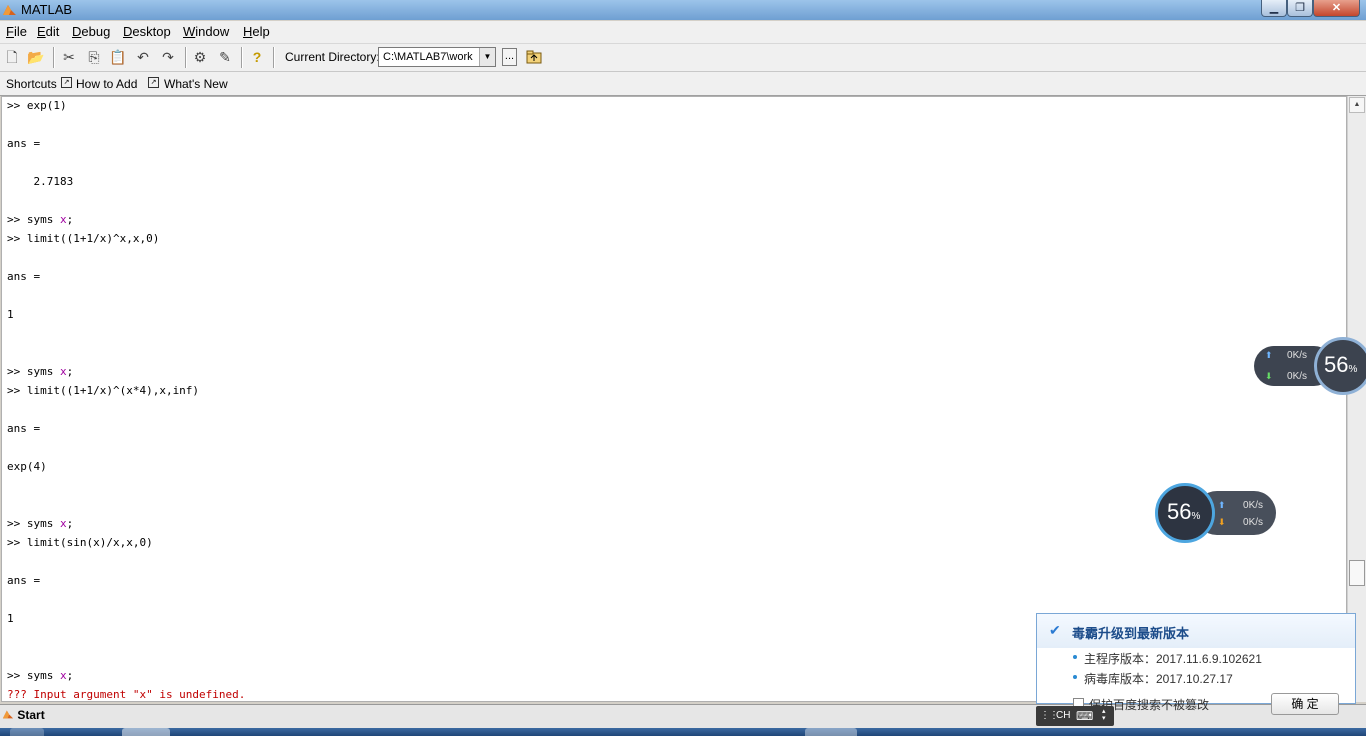  I want to click on main-version-text: 主程序版本：2017.11.6.9.102621, so click(1173, 659).